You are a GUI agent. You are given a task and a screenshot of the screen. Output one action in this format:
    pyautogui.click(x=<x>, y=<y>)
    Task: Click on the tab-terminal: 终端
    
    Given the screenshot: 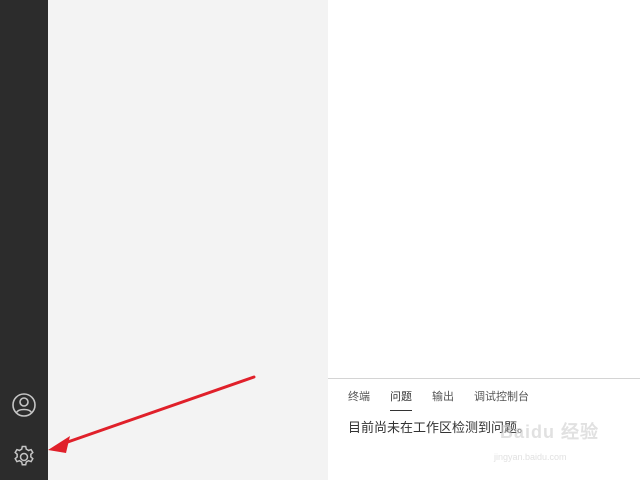 What is the action you would take?
    pyautogui.click(x=364, y=400)
    